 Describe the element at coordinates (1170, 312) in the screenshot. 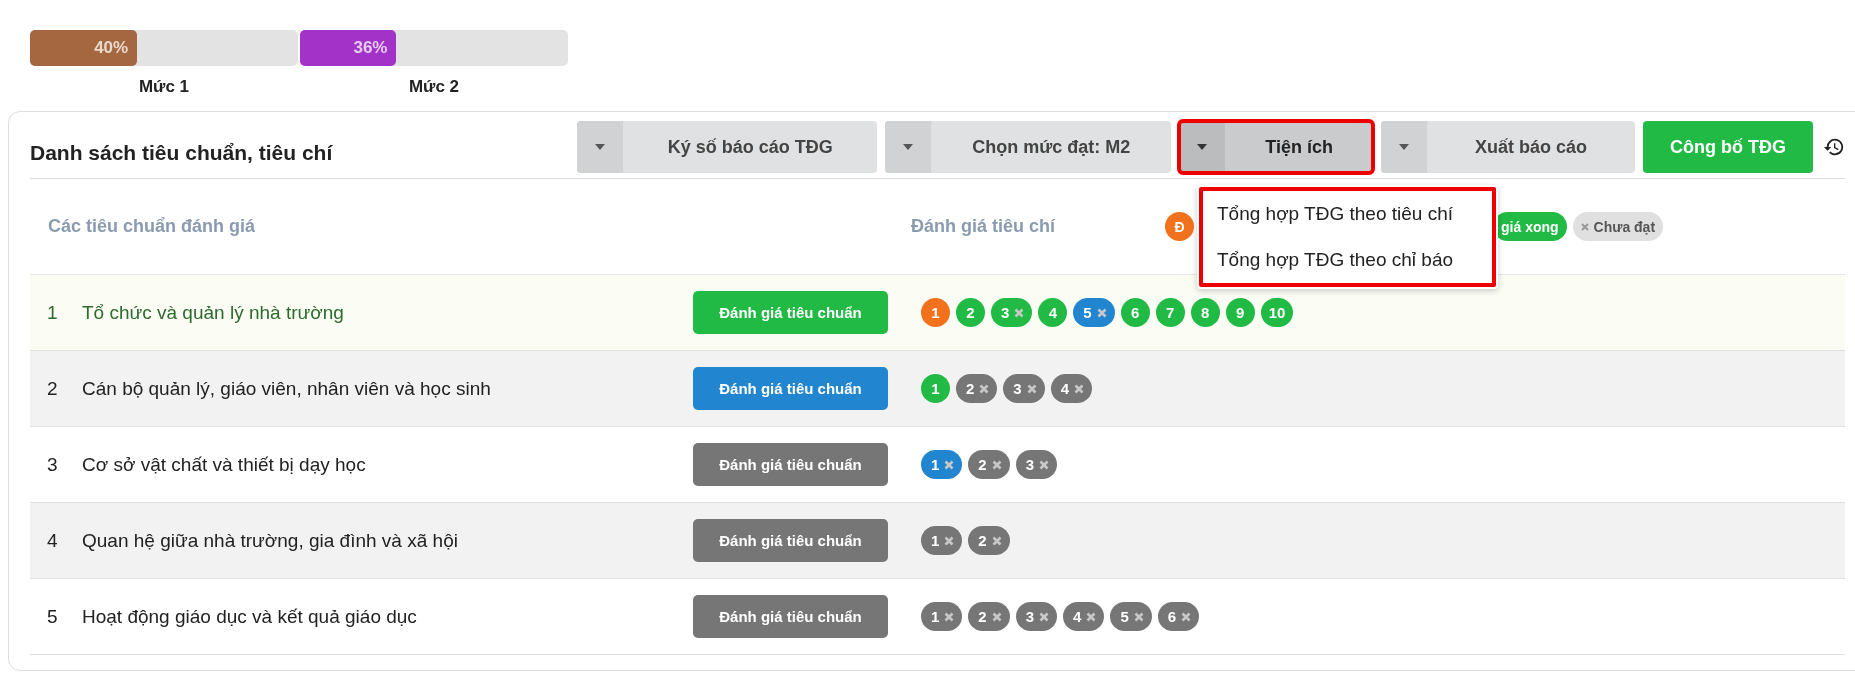

I see `criterion-badge: 7` at that location.